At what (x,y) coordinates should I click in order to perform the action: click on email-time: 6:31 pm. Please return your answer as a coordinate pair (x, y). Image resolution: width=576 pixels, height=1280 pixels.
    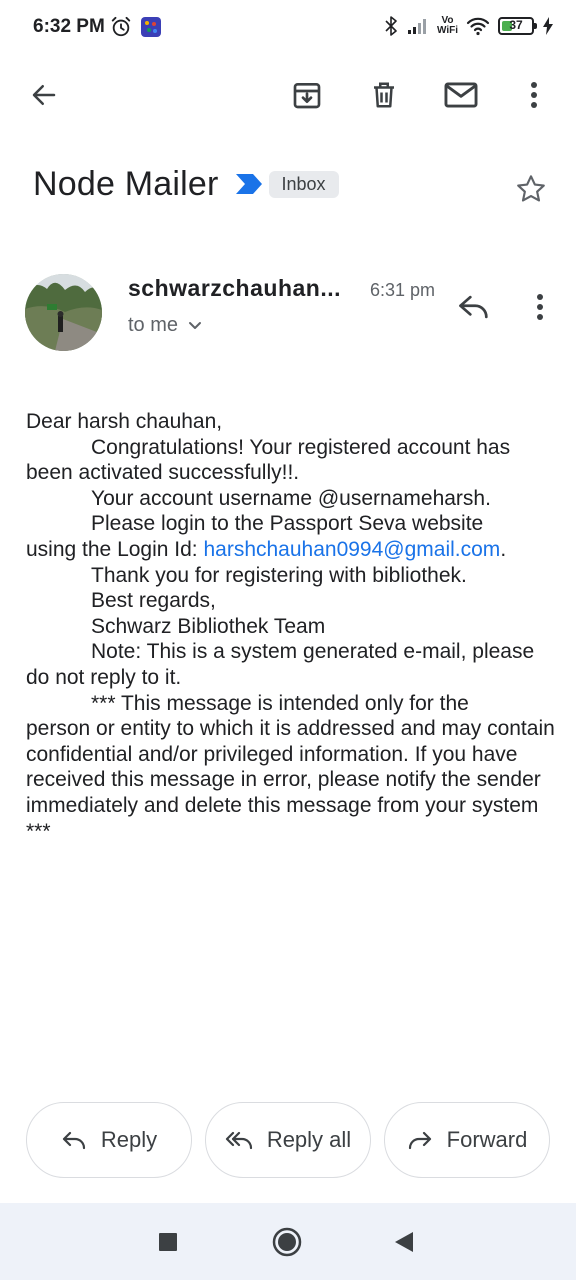
    Looking at the image, I should click on (403, 290).